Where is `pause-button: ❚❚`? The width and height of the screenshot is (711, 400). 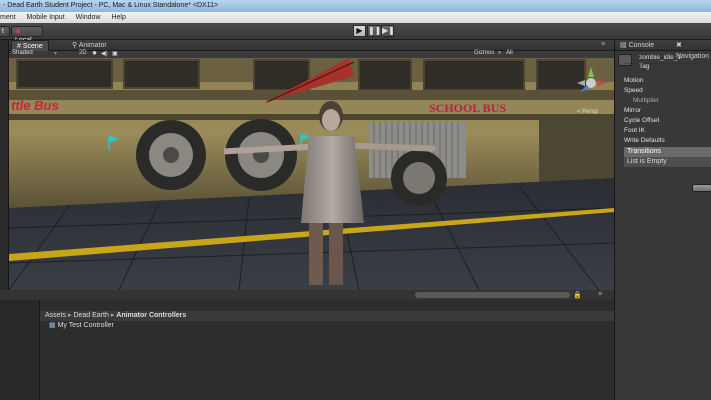 pause-button: ❚❚ is located at coordinates (374, 31).